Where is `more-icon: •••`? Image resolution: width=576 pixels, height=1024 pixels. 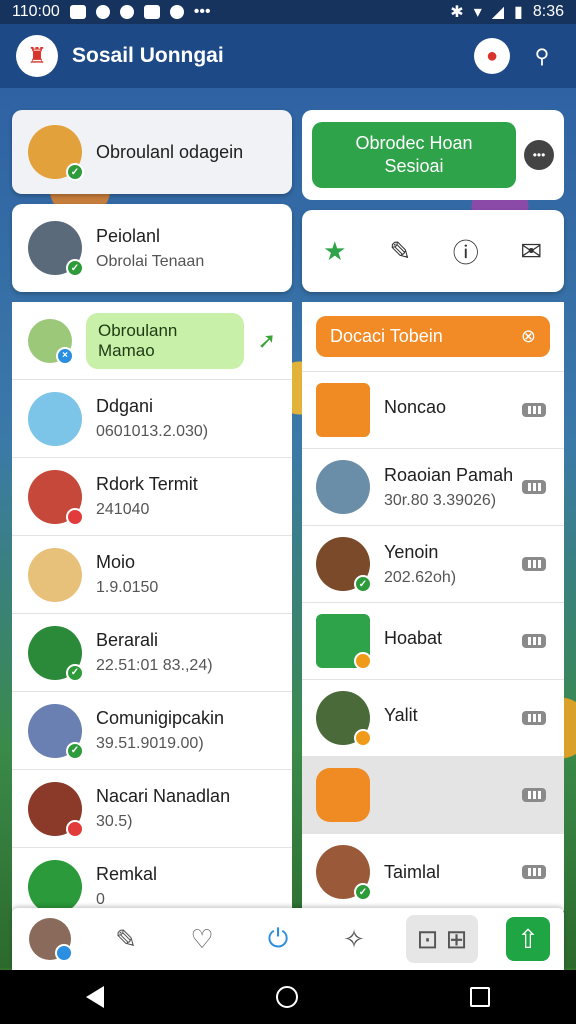 more-icon: ••• is located at coordinates (539, 155).